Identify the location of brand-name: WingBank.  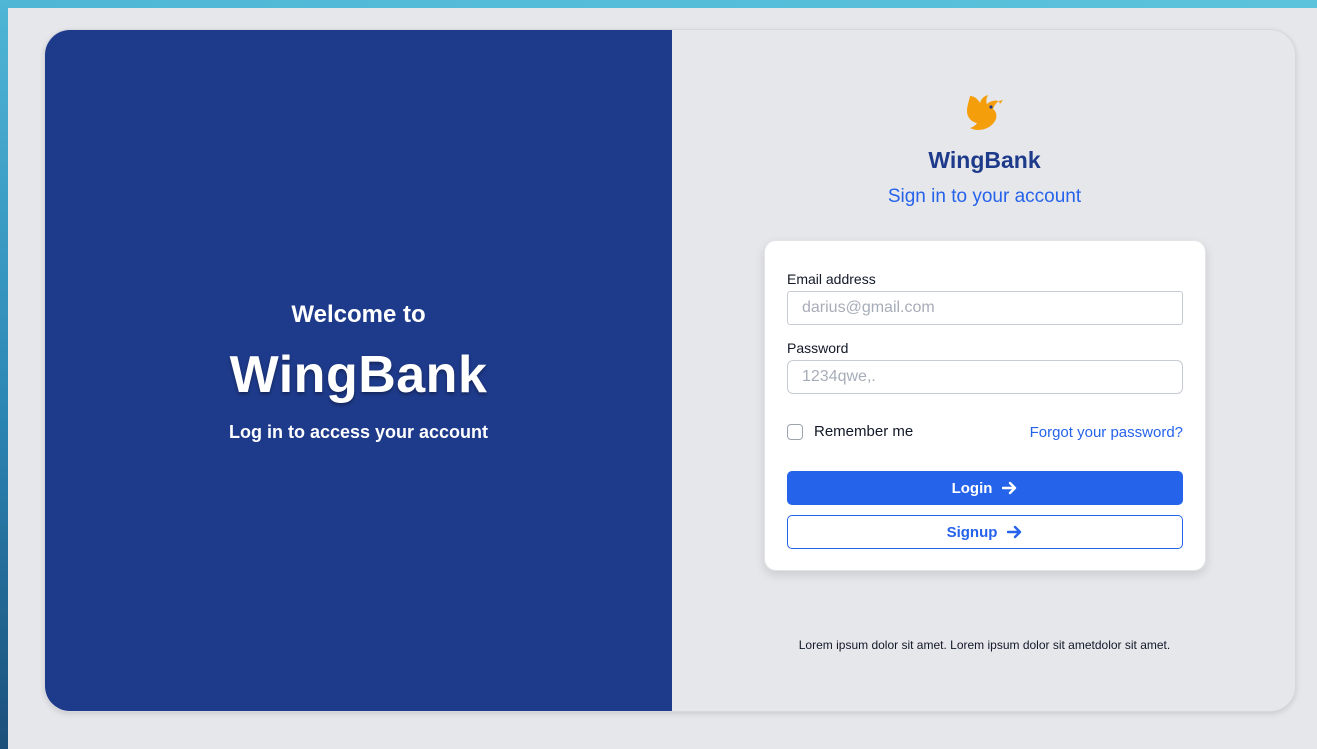
(984, 160).